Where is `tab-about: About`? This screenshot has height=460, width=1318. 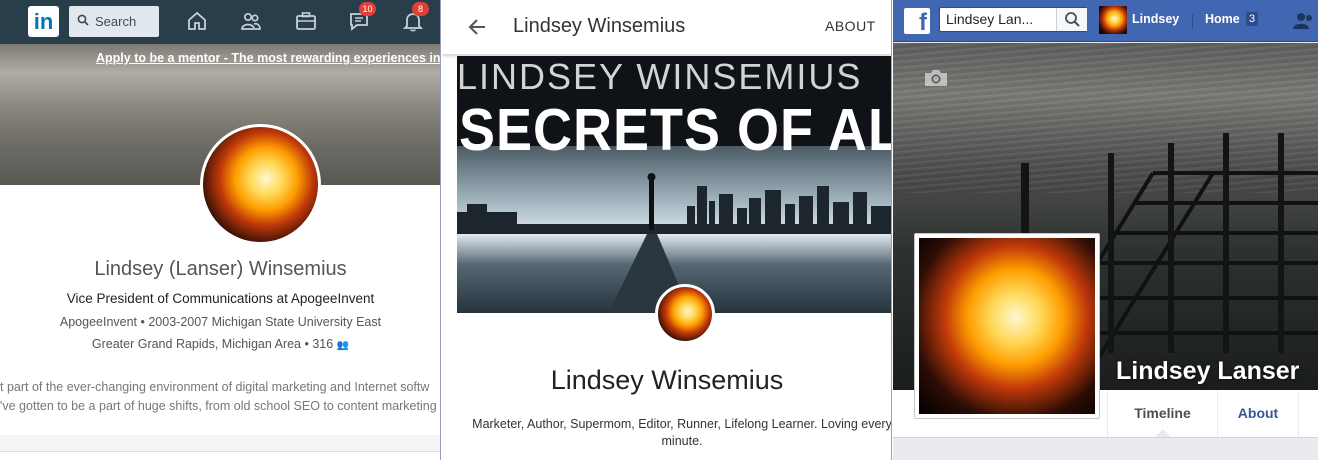 tab-about: About is located at coordinates (1258, 413).